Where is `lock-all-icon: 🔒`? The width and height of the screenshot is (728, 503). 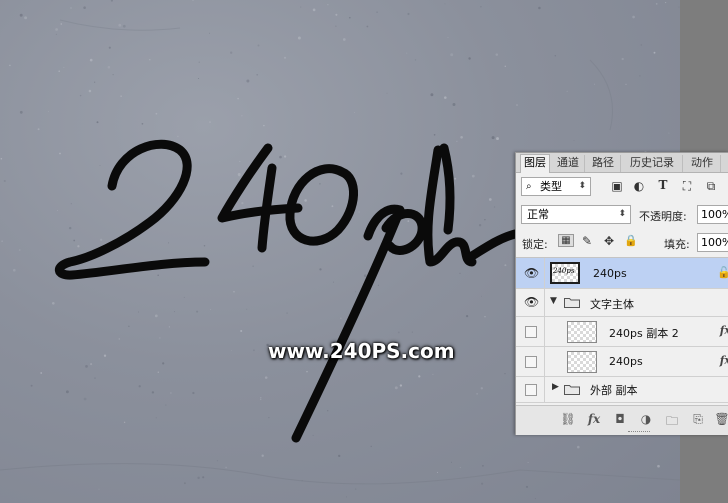 lock-all-icon: 🔒 is located at coordinates (631, 240).